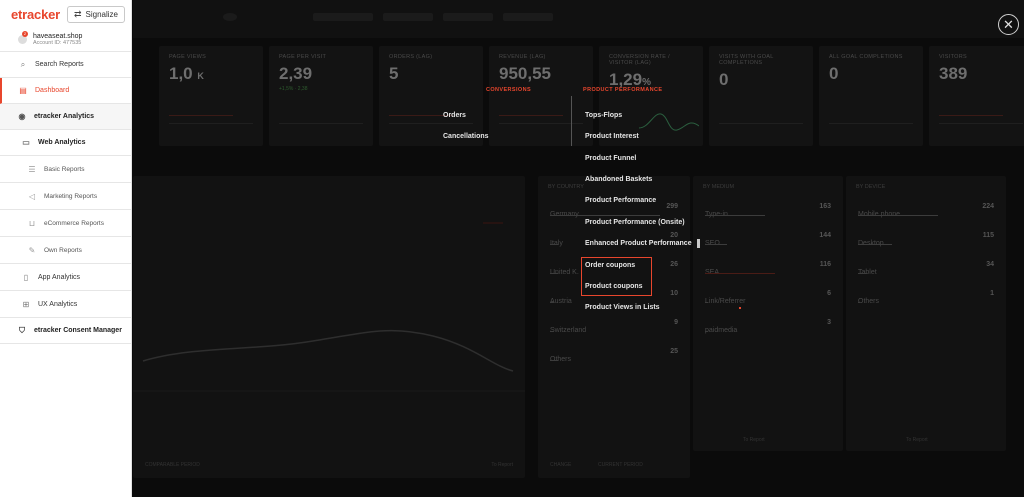  What do you see at coordinates (926, 274) in the screenshot?
I see `device-row: Tablet 34` at bounding box center [926, 274].